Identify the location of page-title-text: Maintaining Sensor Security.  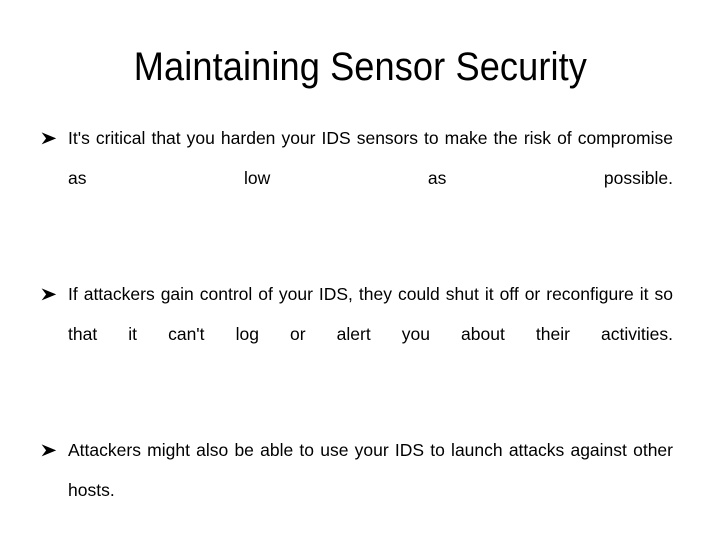
(360, 67).